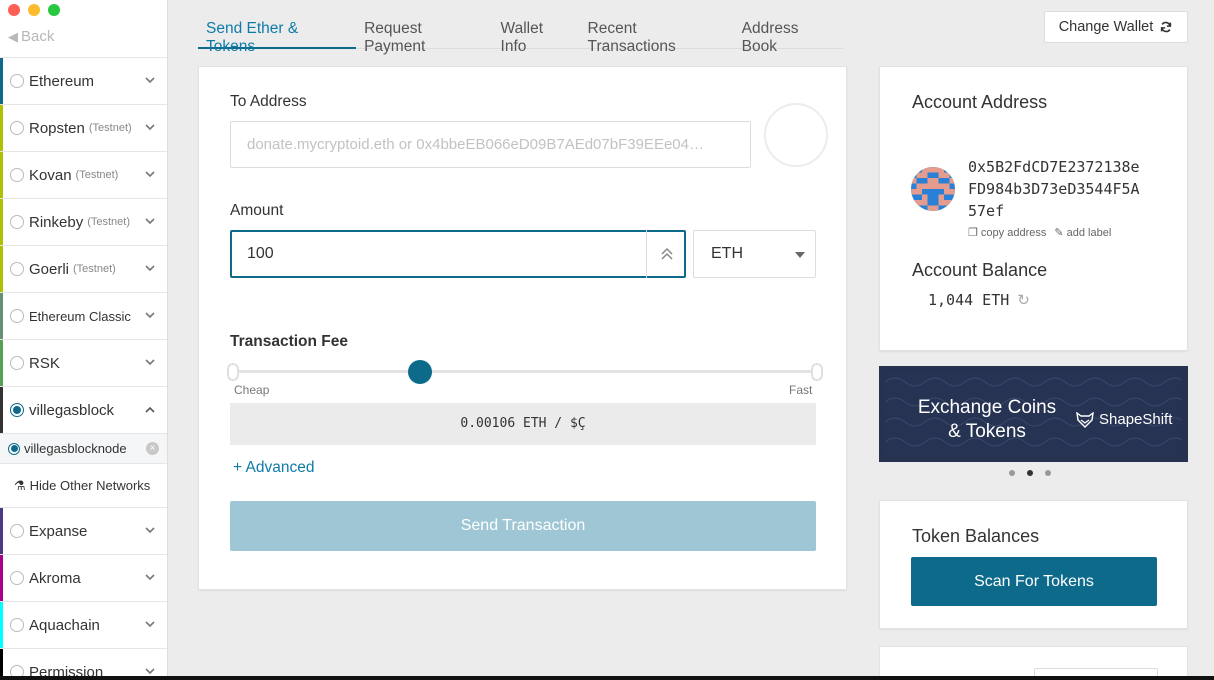  Describe the element at coordinates (268, 101) in the screenshot. I see `to-address-label: To Address` at that location.